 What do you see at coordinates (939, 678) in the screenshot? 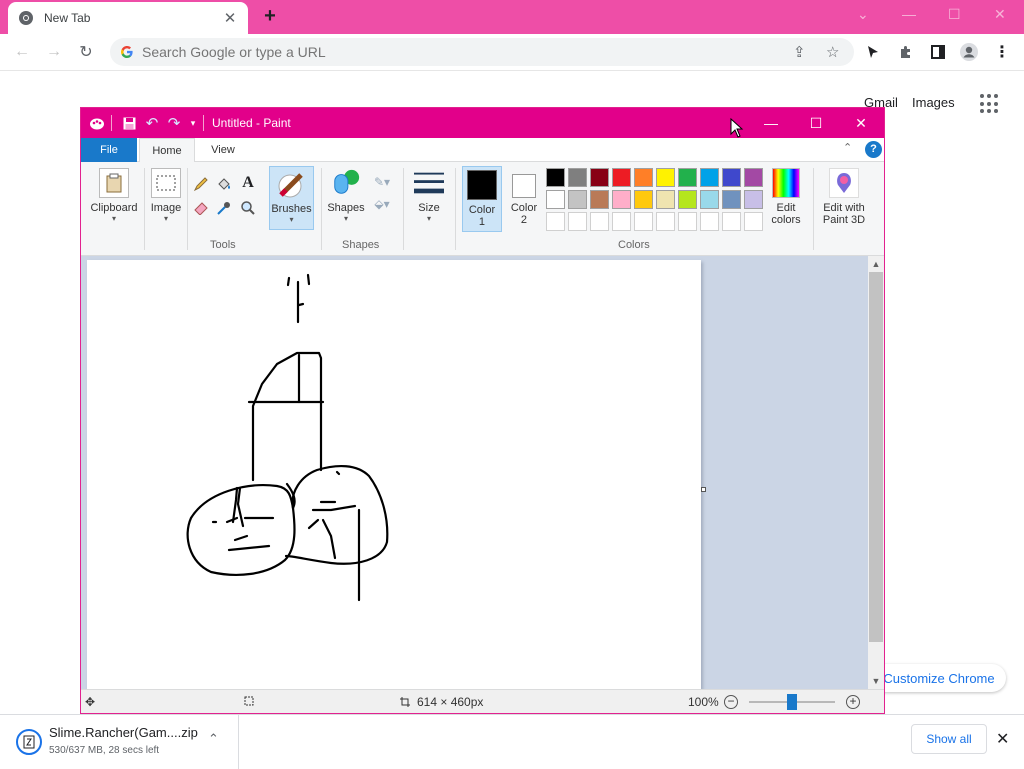
I see `customize-chrome-button: Customize Chrome` at bounding box center [939, 678].